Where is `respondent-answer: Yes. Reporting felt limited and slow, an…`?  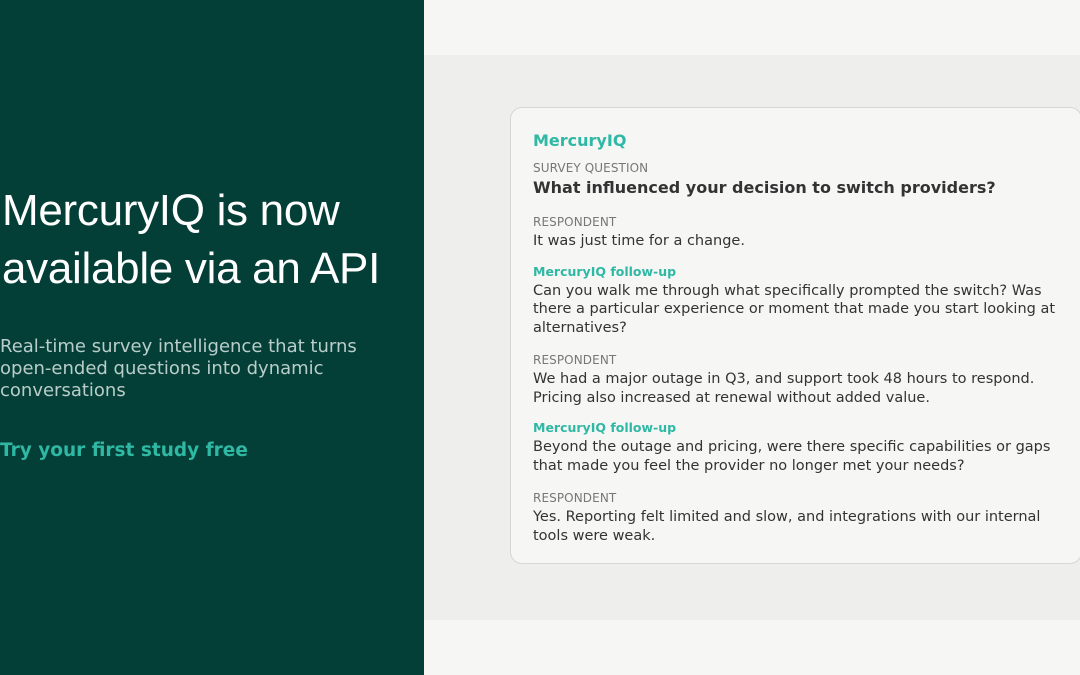 respondent-answer: Yes. Reporting felt limited and slow, an… is located at coordinates (787, 526).